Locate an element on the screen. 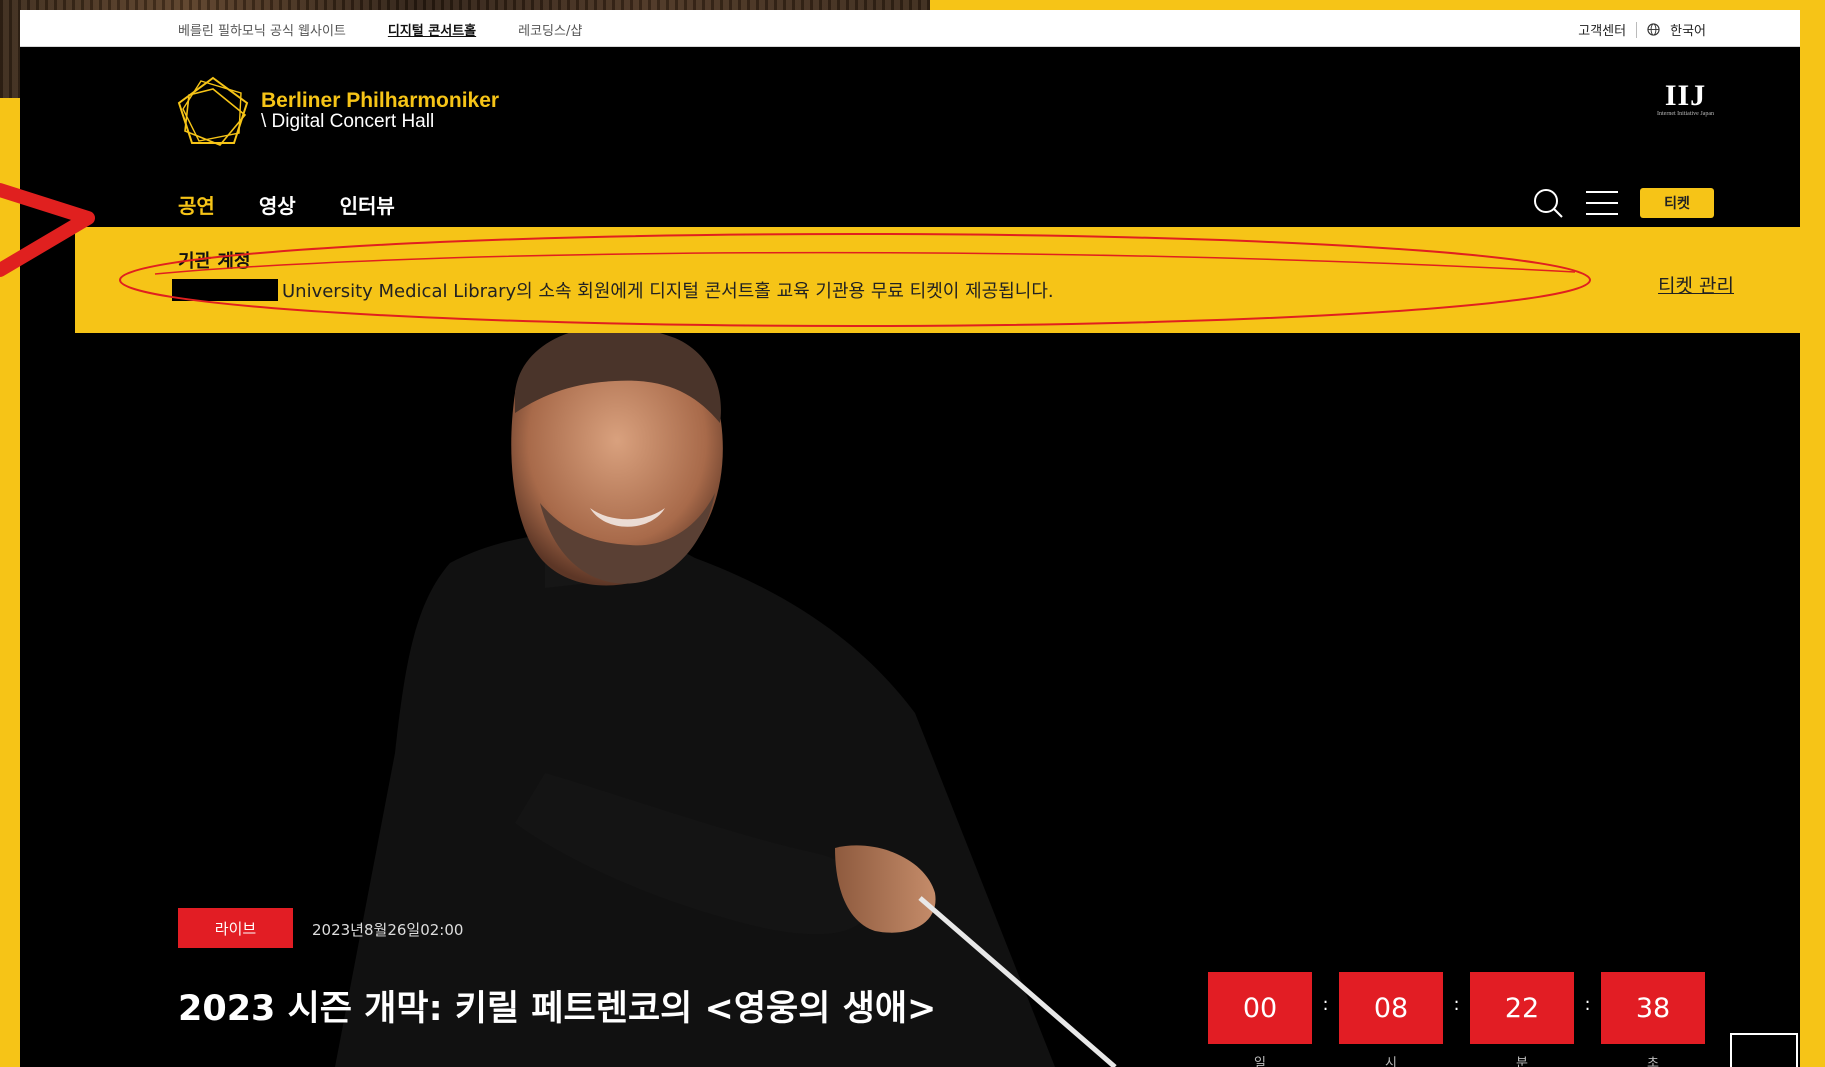  countdown-hours: 08 is located at coordinates (1391, 1008).